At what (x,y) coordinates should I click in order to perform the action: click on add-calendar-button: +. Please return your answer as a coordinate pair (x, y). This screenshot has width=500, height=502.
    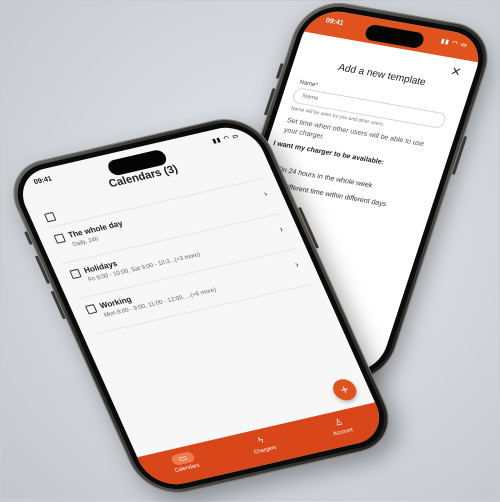
    Looking at the image, I should click on (344, 390).